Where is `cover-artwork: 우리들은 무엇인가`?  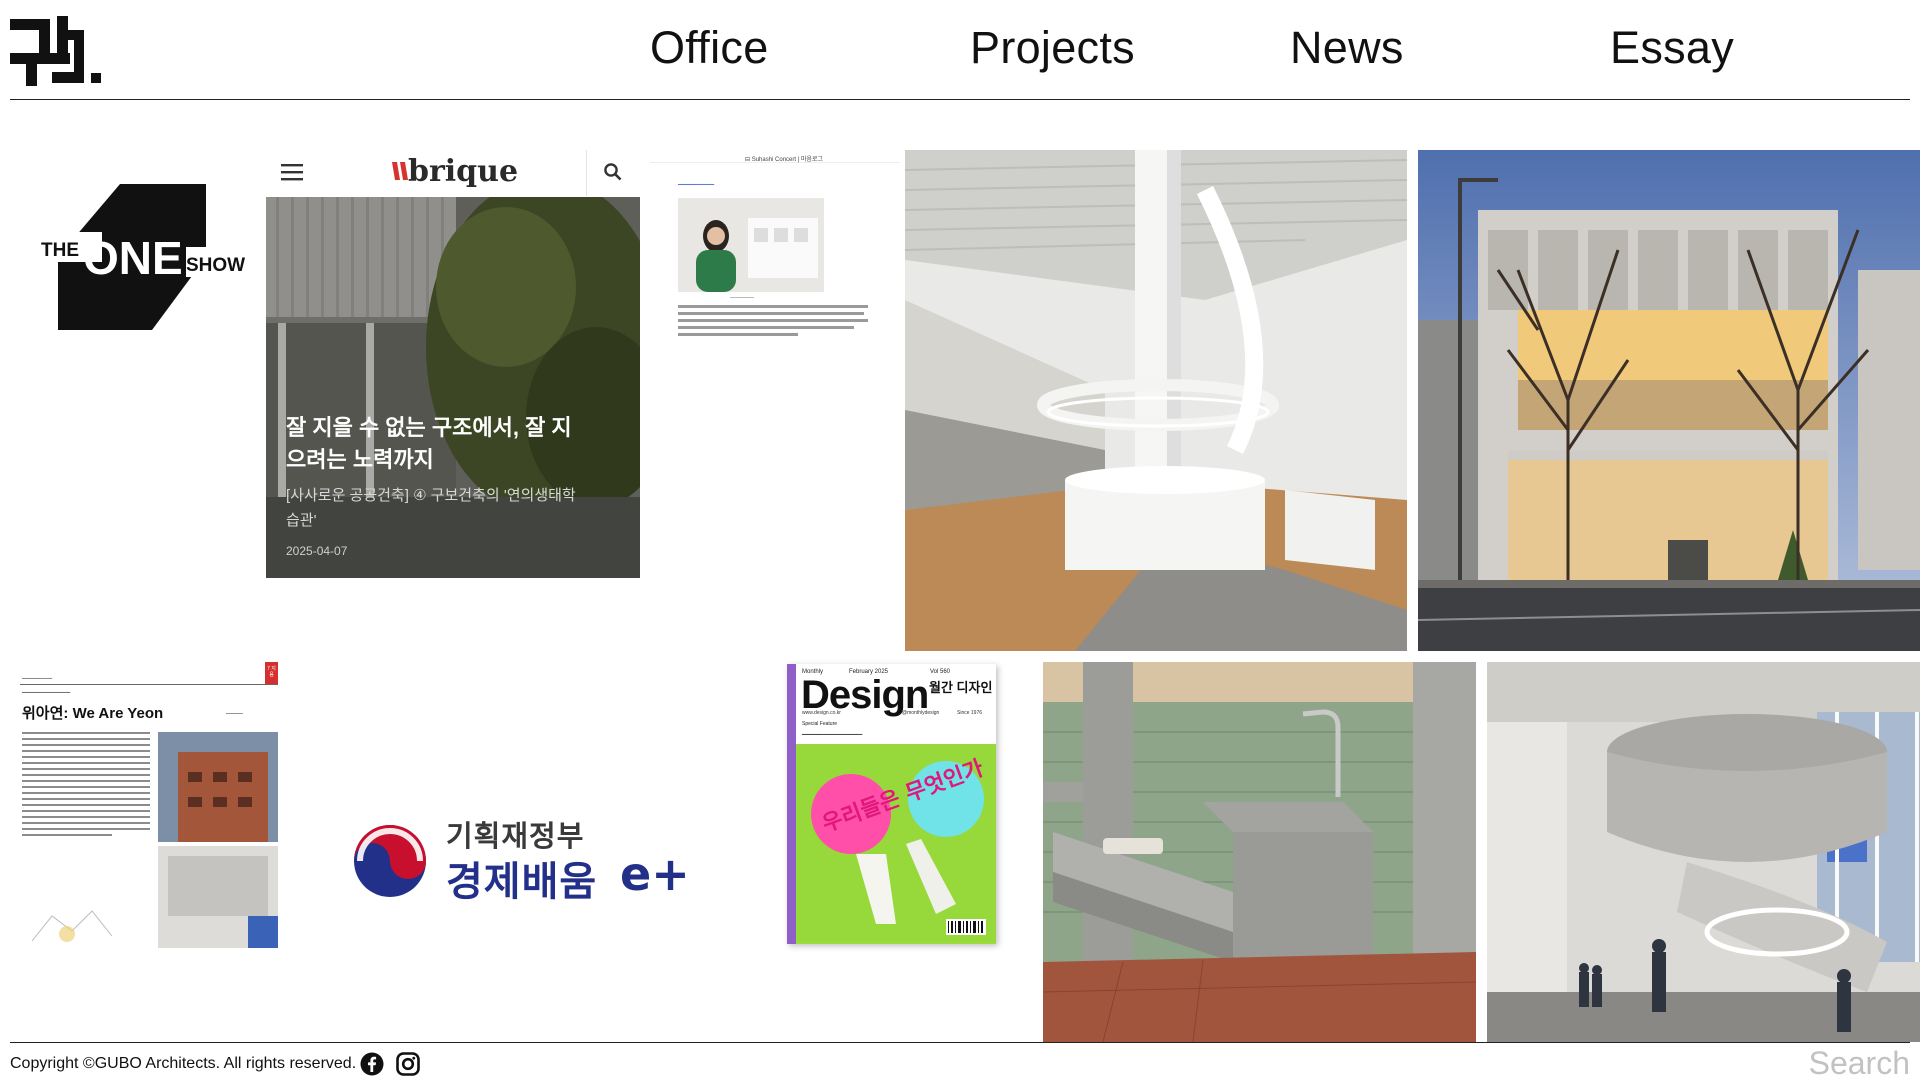 cover-artwork: 우리들은 무엇인가 is located at coordinates (896, 843).